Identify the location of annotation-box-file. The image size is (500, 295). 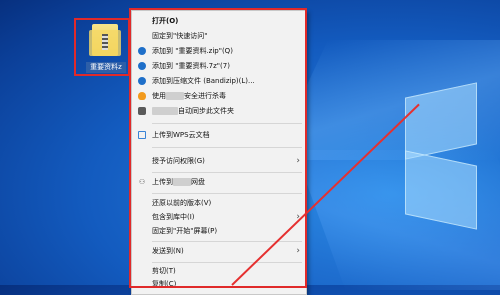
(102, 47).